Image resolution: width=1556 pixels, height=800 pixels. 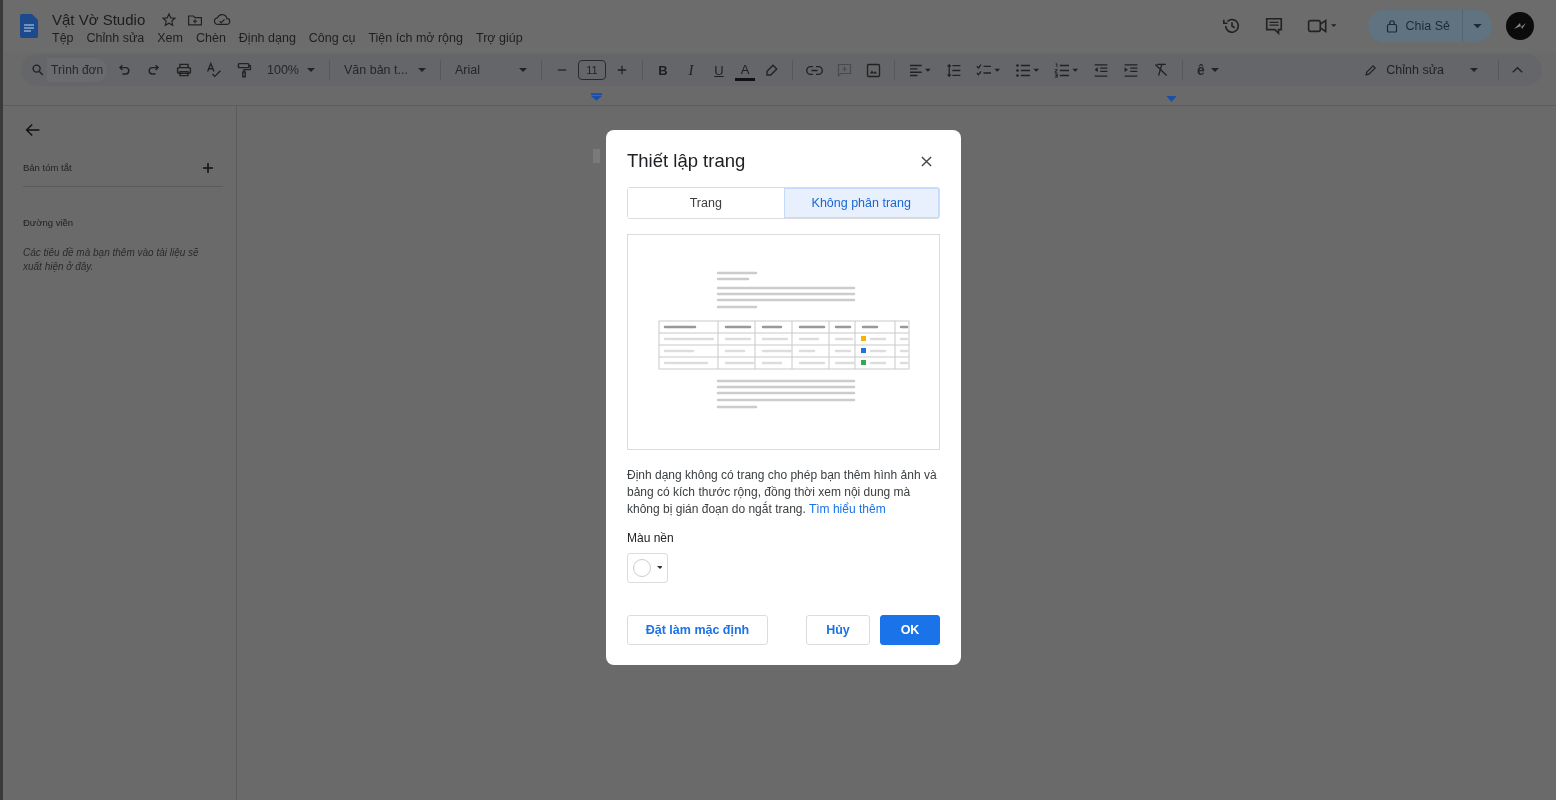 What do you see at coordinates (814, 70) in the screenshot?
I see `link-icon` at bounding box center [814, 70].